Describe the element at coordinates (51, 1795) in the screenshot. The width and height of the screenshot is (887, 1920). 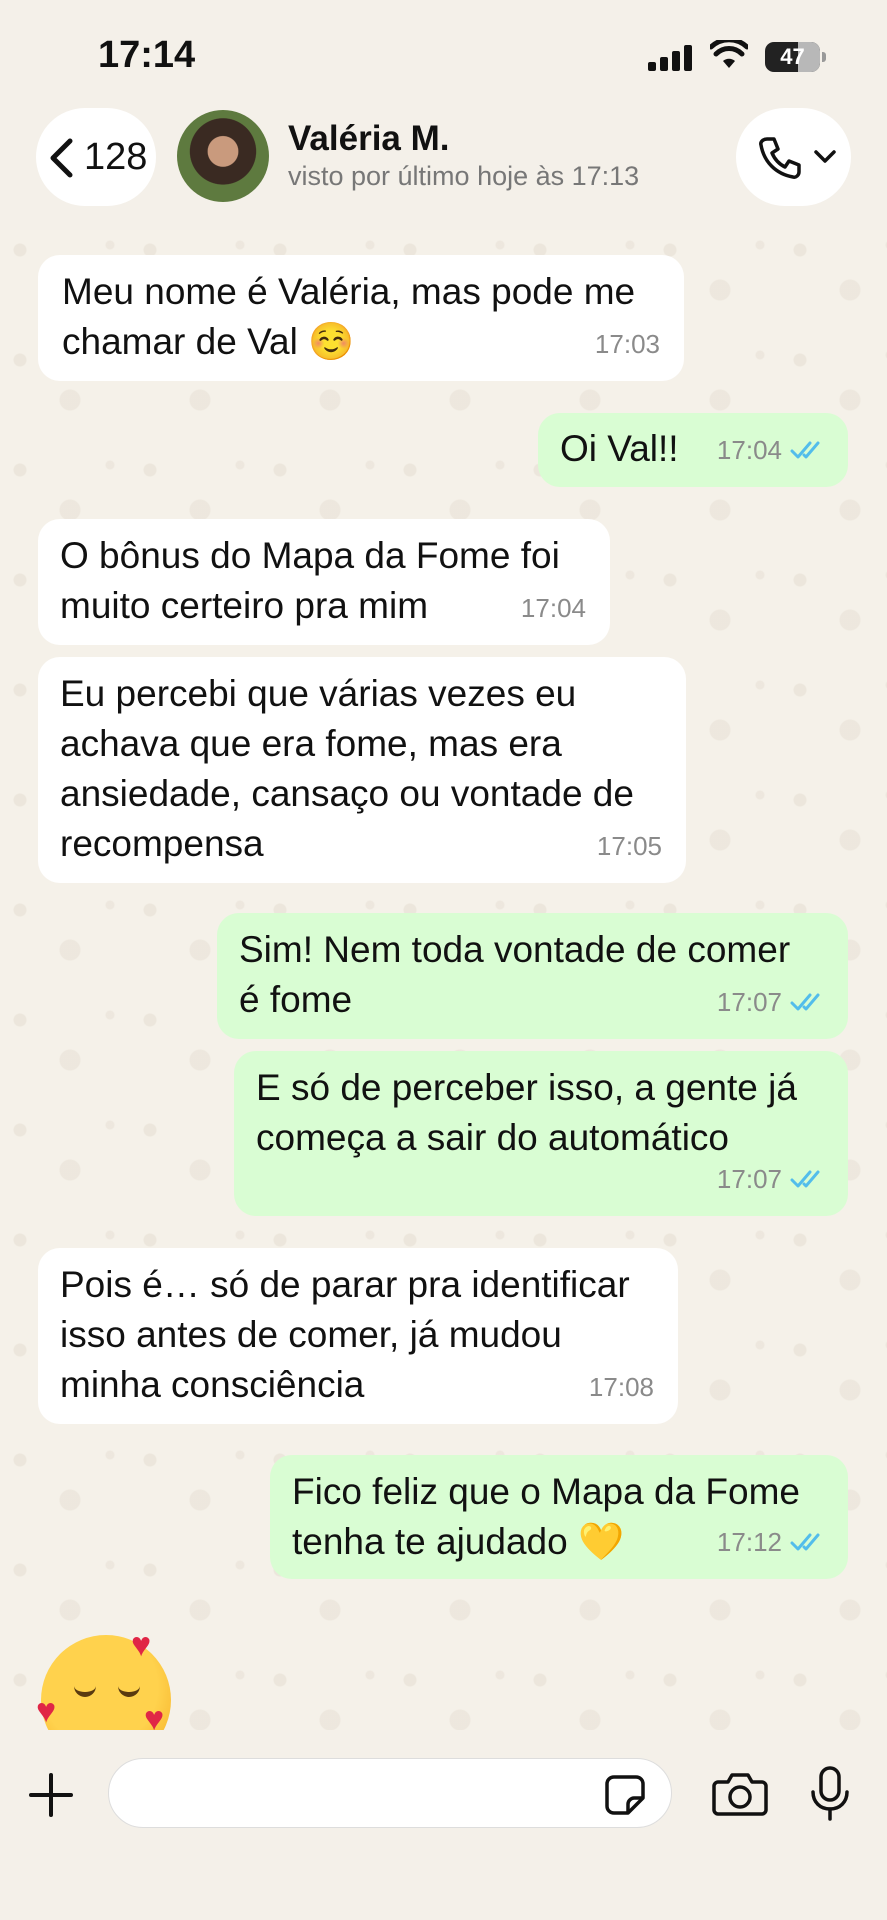
I see `plus-icon` at that location.